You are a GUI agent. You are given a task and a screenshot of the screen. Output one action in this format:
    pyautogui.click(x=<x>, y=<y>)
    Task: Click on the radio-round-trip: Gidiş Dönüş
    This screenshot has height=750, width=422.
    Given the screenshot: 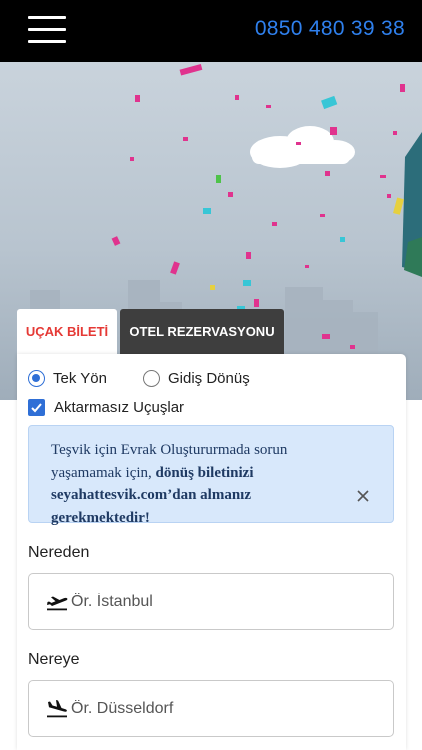 What is the action you would take?
    pyautogui.click(x=196, y=378)
    